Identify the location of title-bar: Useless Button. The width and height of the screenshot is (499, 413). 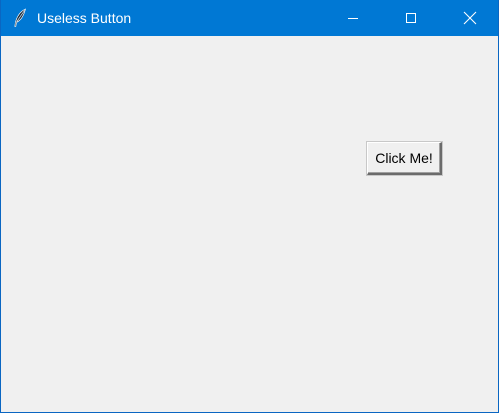
(249, 18).